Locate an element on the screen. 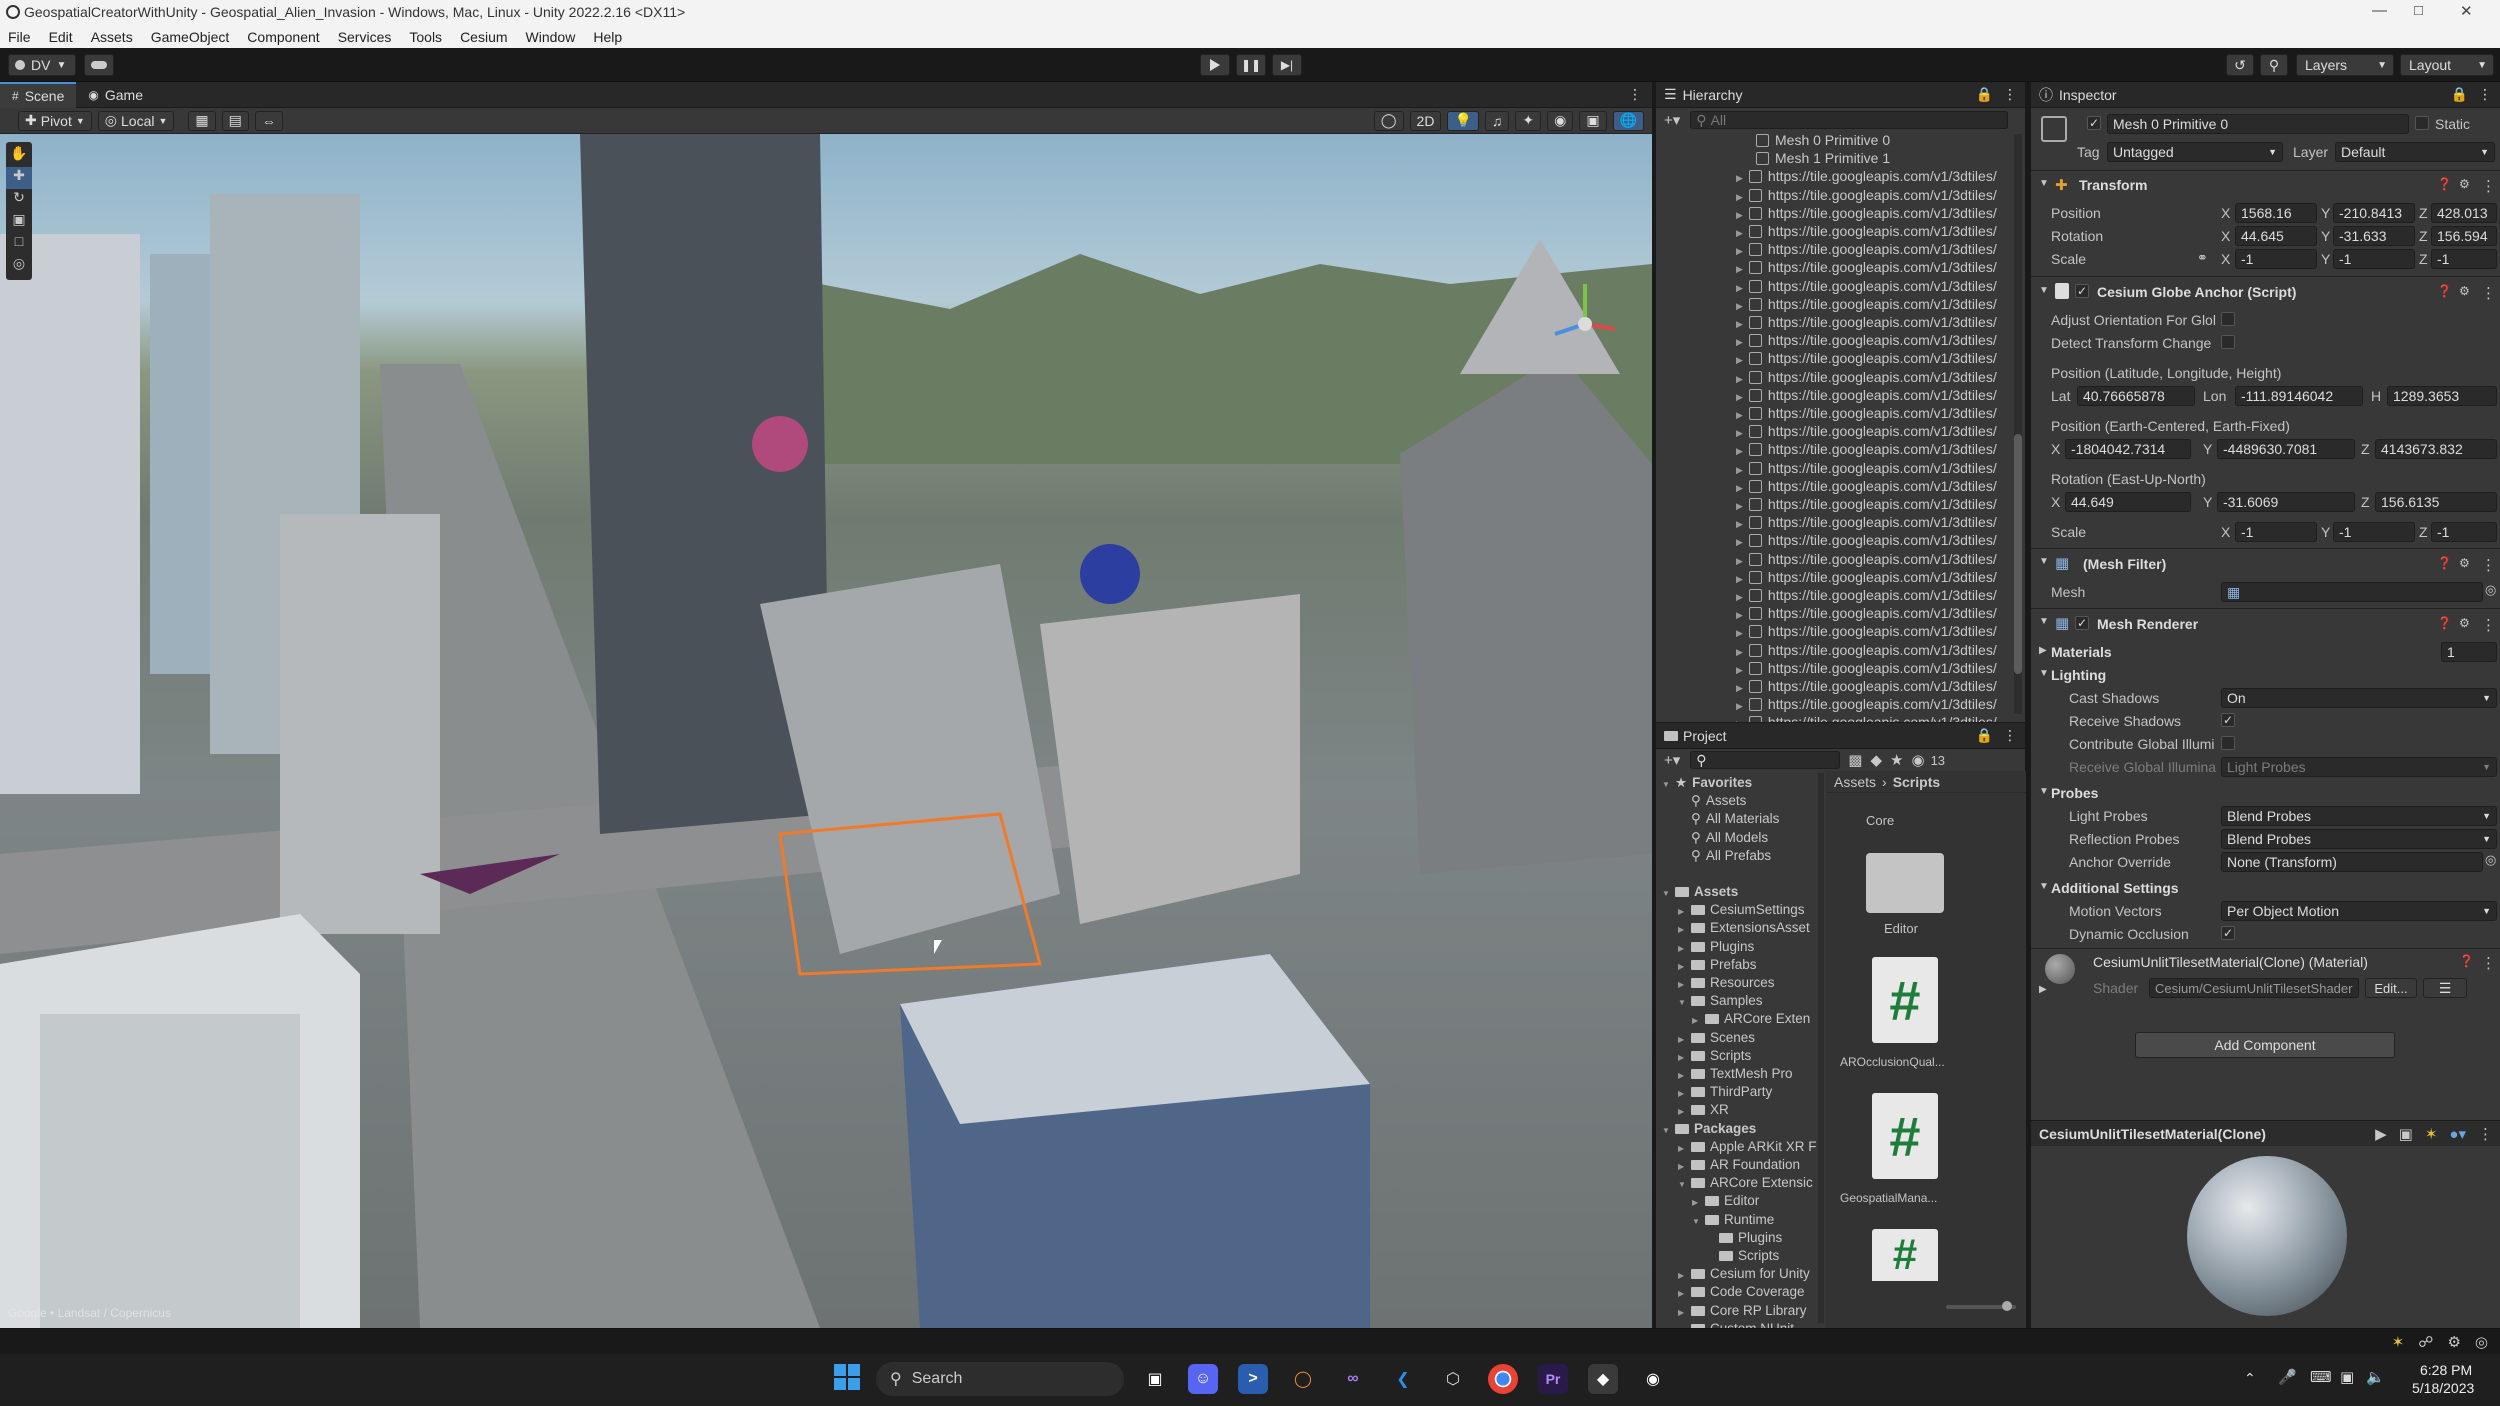 This screenshot has height=1406, width=2500. visibility-toggle: ◉ is located at coordinates (1560, 120).